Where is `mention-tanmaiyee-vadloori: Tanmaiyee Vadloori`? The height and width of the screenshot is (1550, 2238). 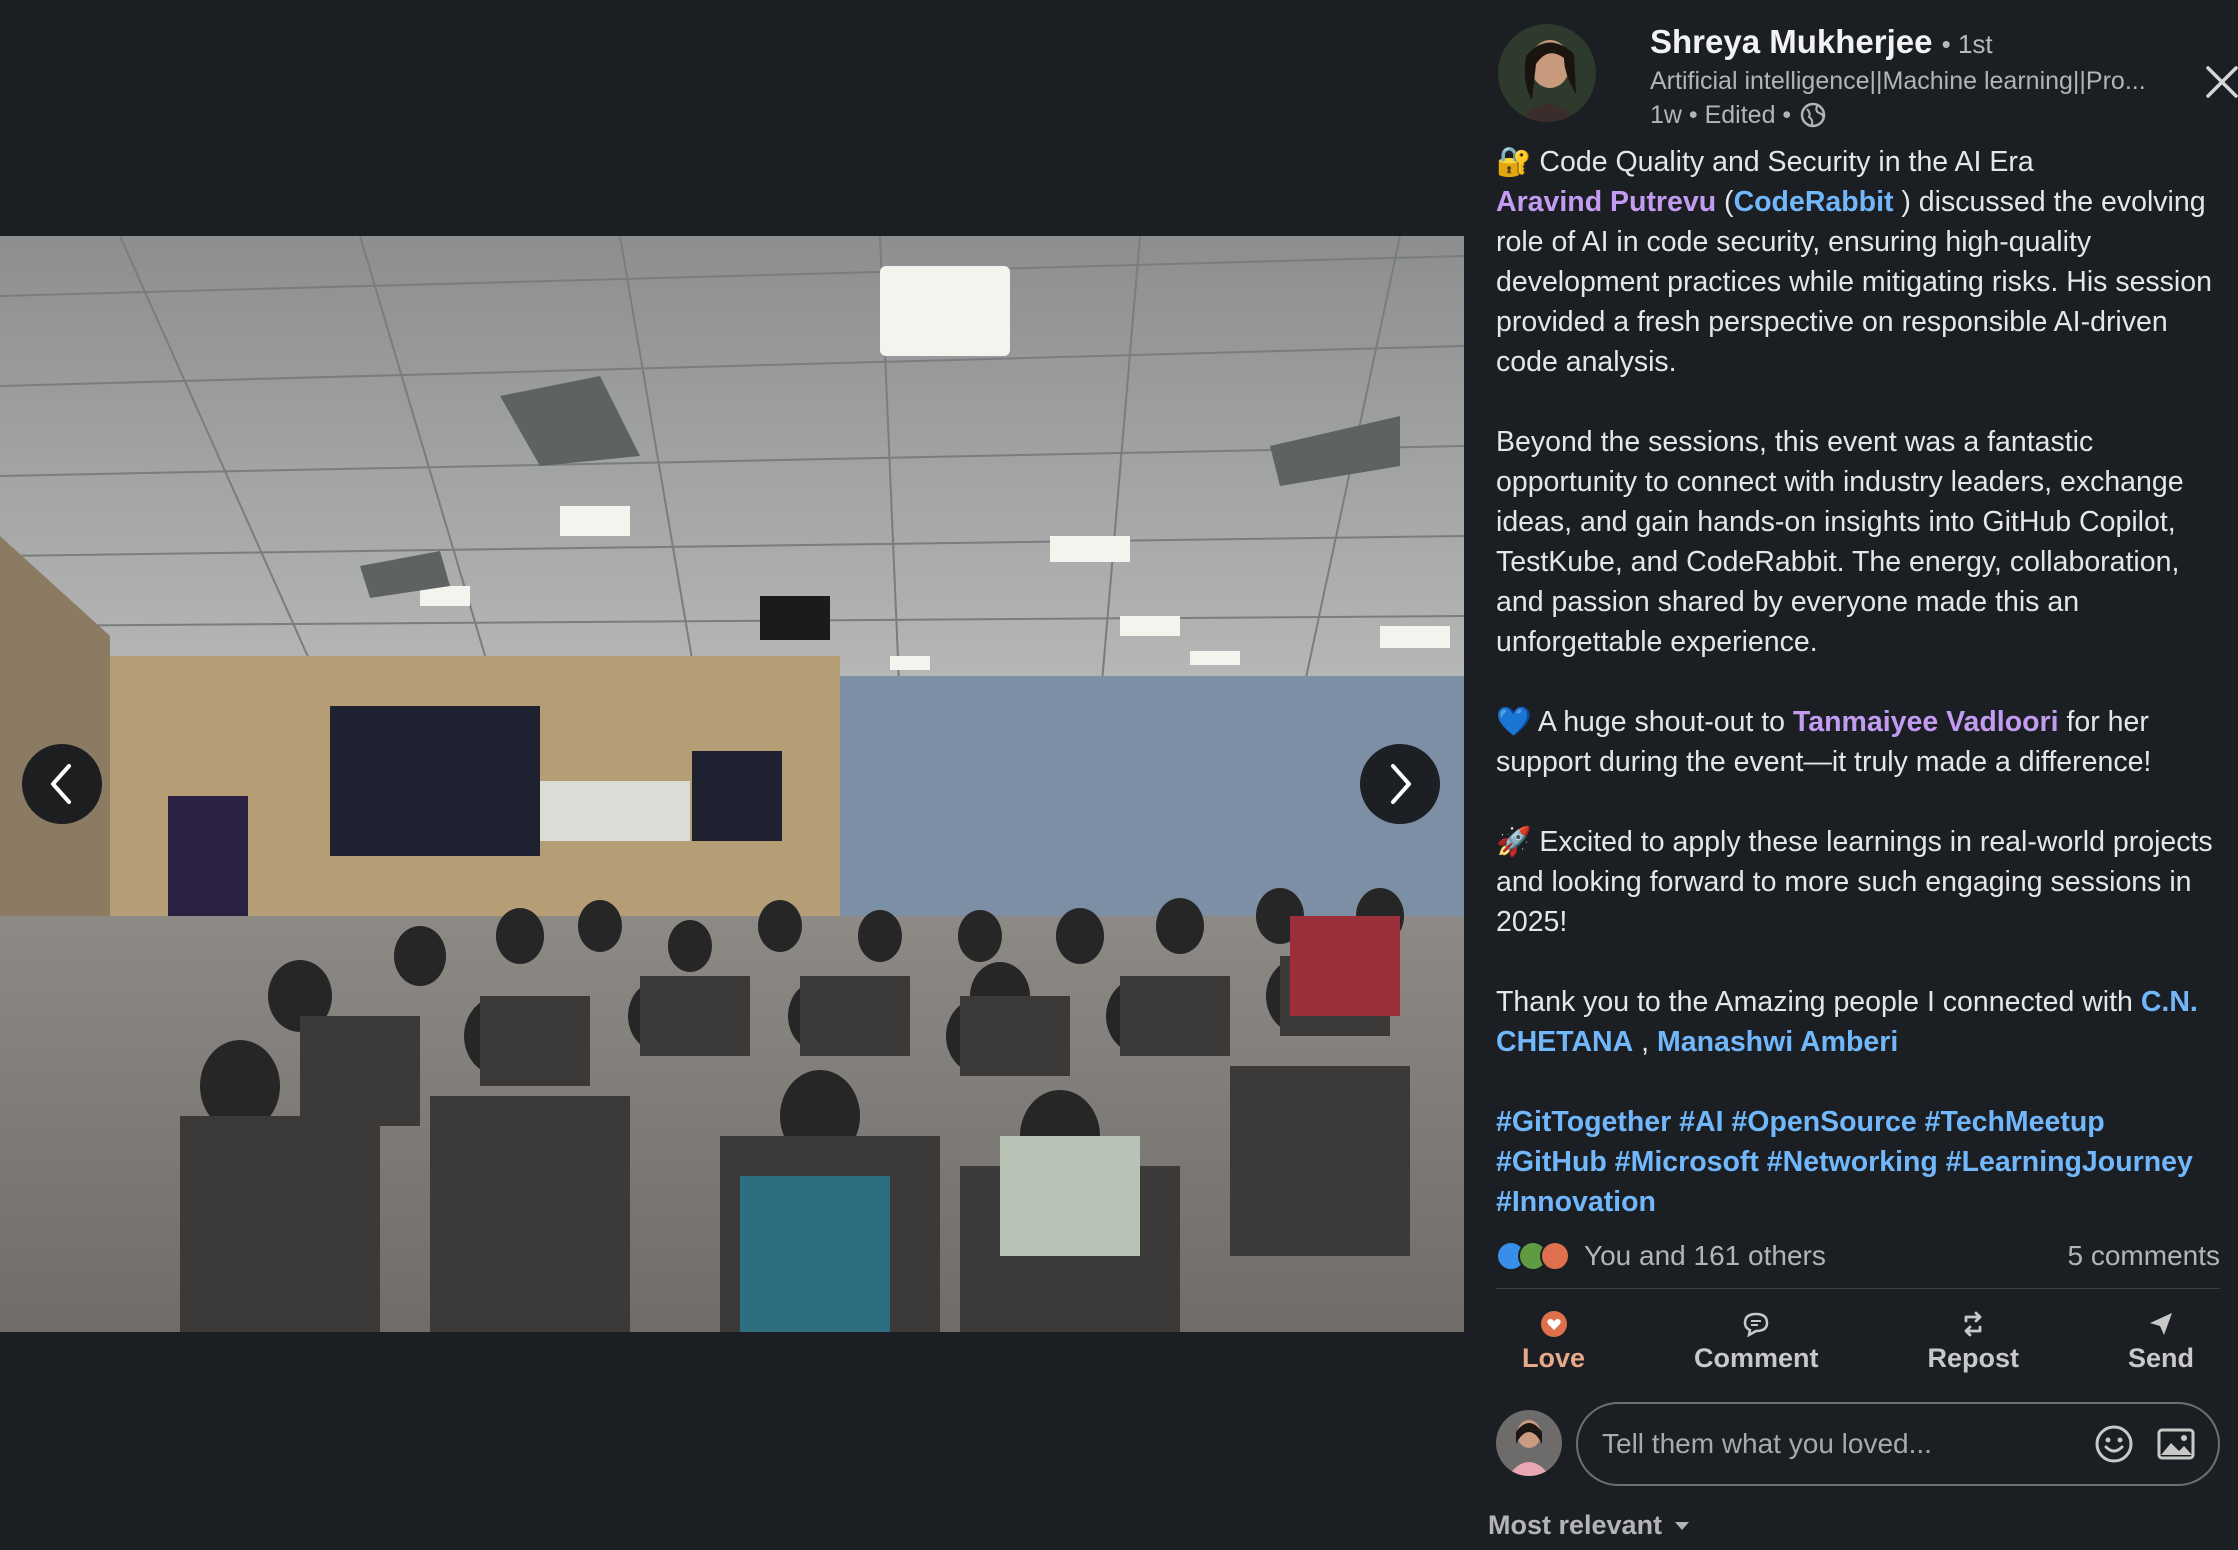
mention-tanmaiyee-vadloori: Tanmaiyee Vadloori is located at coordinates (1926, 722).